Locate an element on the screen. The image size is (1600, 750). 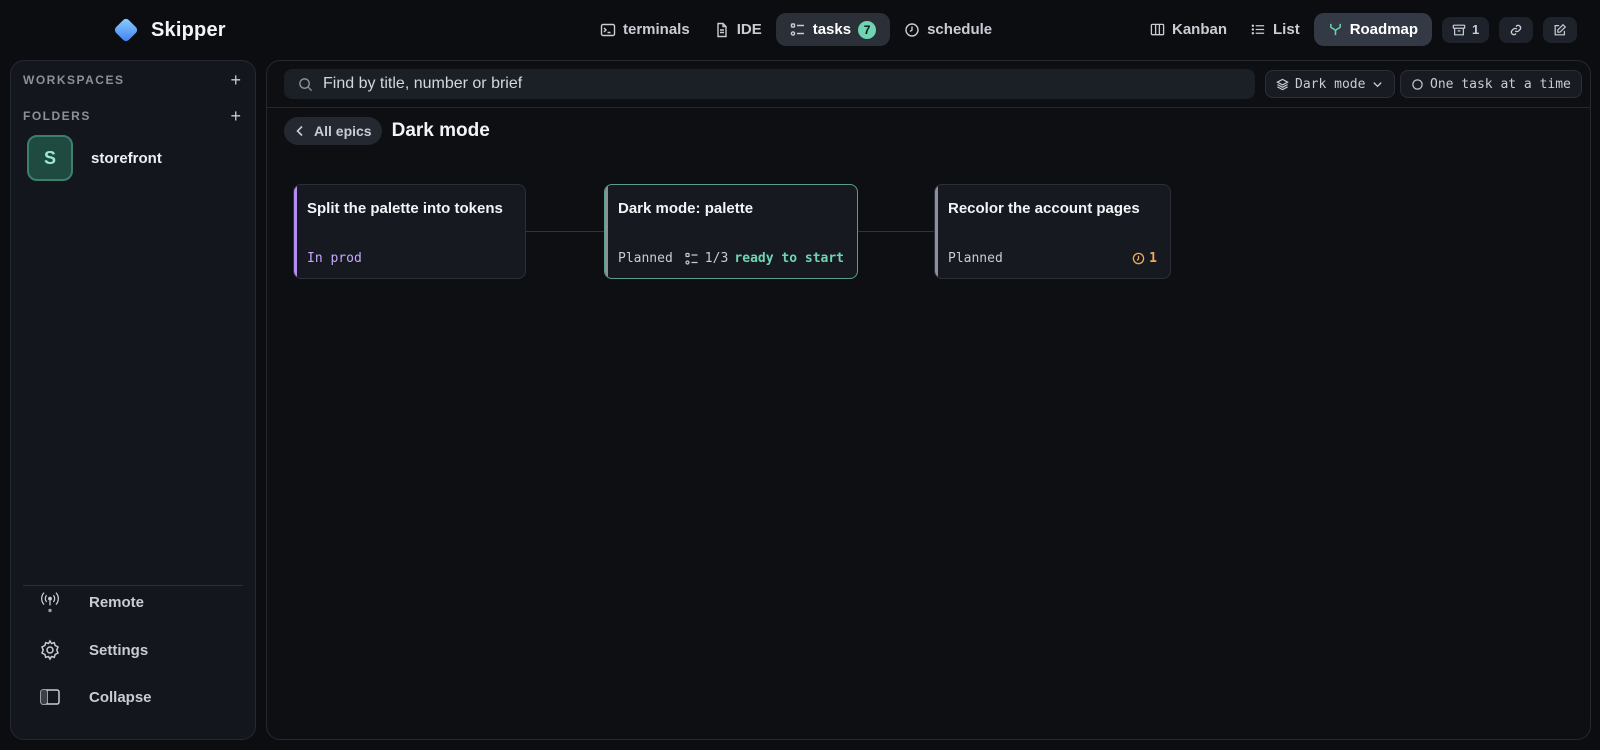
card-footer: Planned 1 is located at coordinates (1052, 258).